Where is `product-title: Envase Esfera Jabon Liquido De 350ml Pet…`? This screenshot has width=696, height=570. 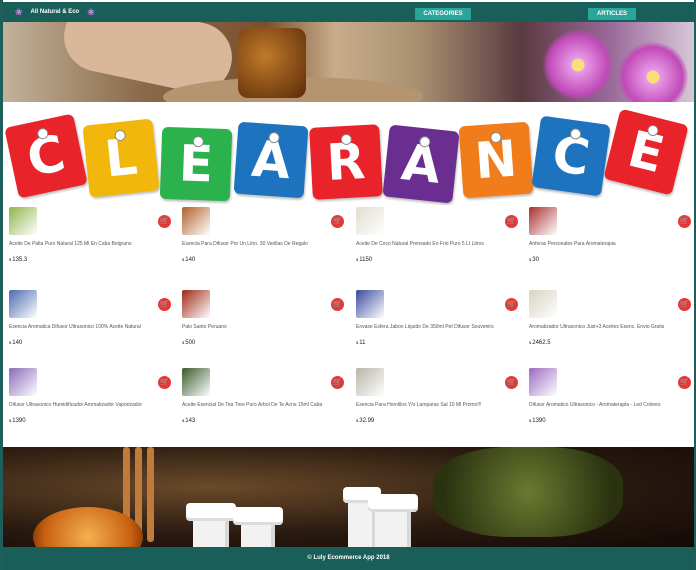 product-title: Envase Esfera Jabon Liquido De 350ml Pet… is located at coordinates (436, 327).